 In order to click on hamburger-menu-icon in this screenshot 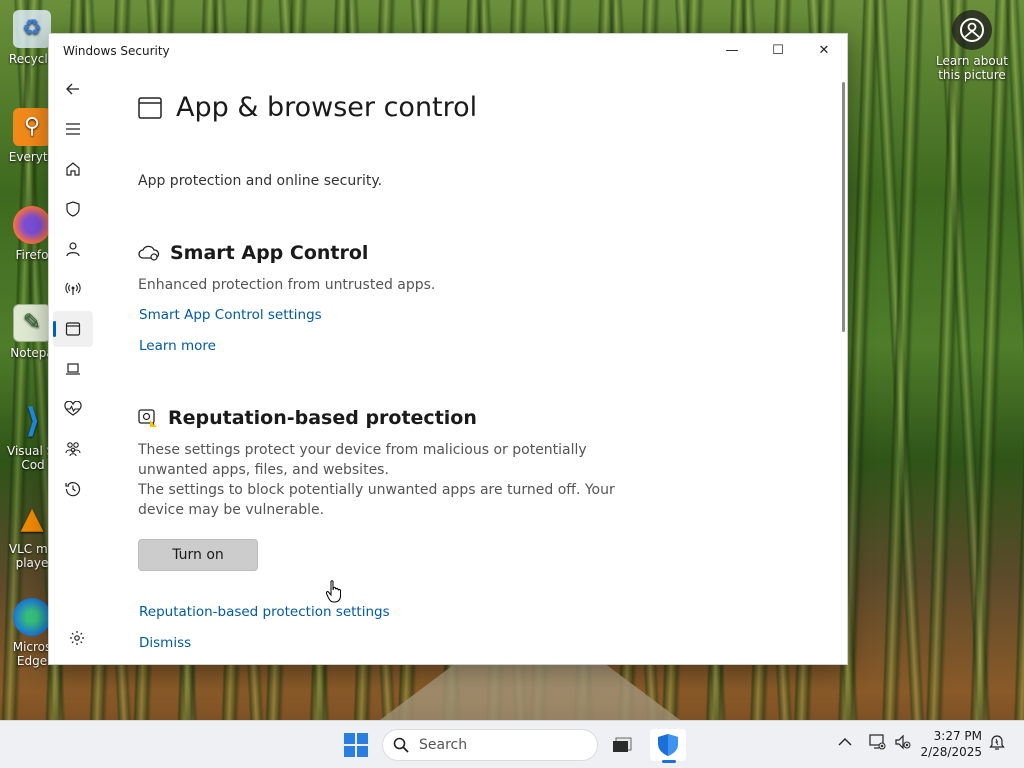, I will do `click(73, 129)`.